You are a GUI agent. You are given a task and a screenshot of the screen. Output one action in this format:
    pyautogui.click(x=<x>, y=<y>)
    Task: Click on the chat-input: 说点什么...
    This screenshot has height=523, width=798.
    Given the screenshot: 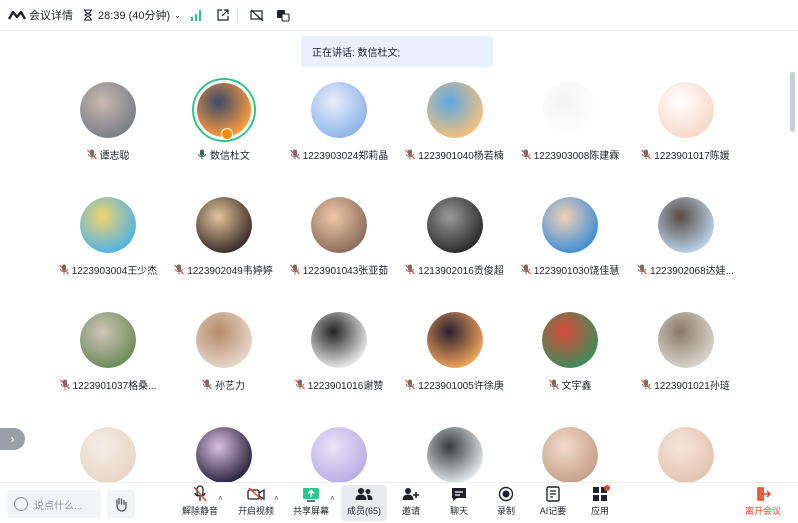 What is the action you would take?
    pyautogui.click(x=54, y=504)
    